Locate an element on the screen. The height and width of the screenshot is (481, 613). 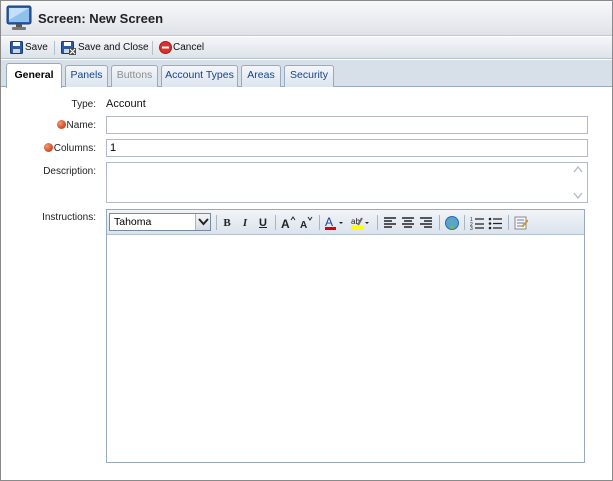
editor-toolbar: Tahoma B I U A A A ab 1 2 3 is located at coordinates (345, 222).